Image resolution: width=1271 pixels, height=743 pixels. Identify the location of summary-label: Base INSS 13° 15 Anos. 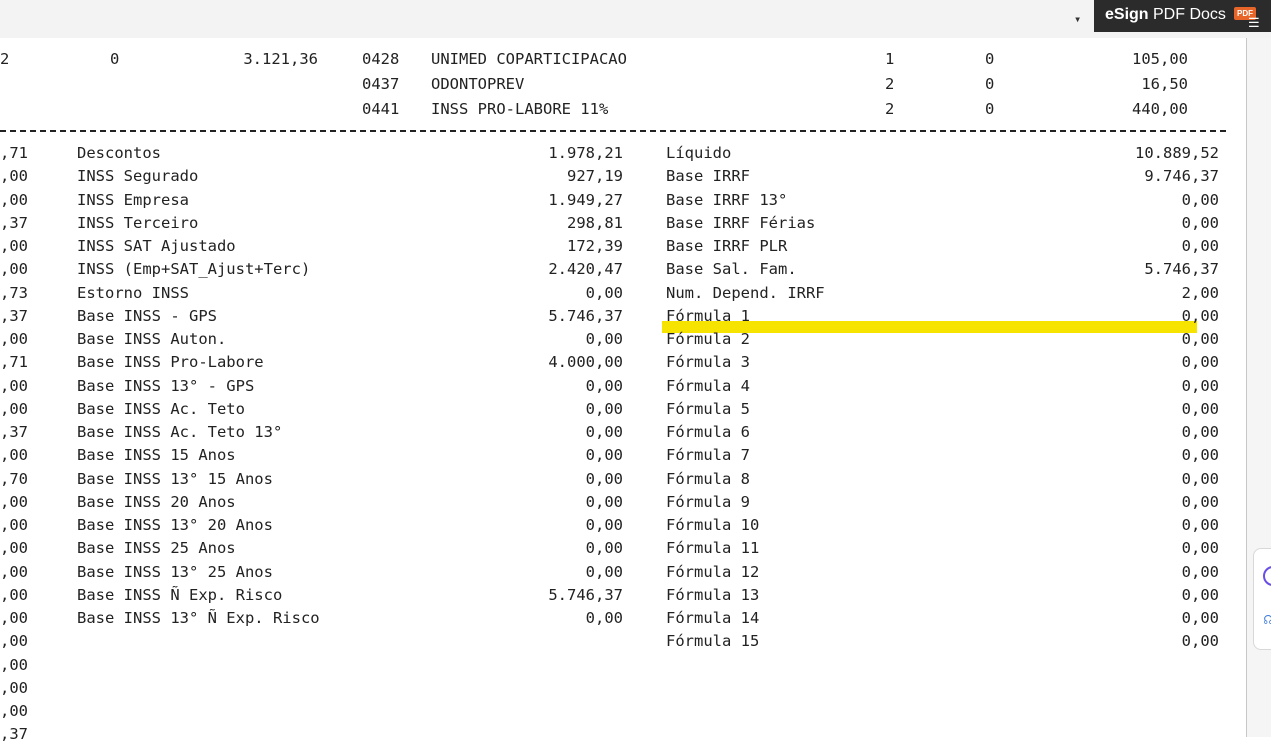
(175, 479).